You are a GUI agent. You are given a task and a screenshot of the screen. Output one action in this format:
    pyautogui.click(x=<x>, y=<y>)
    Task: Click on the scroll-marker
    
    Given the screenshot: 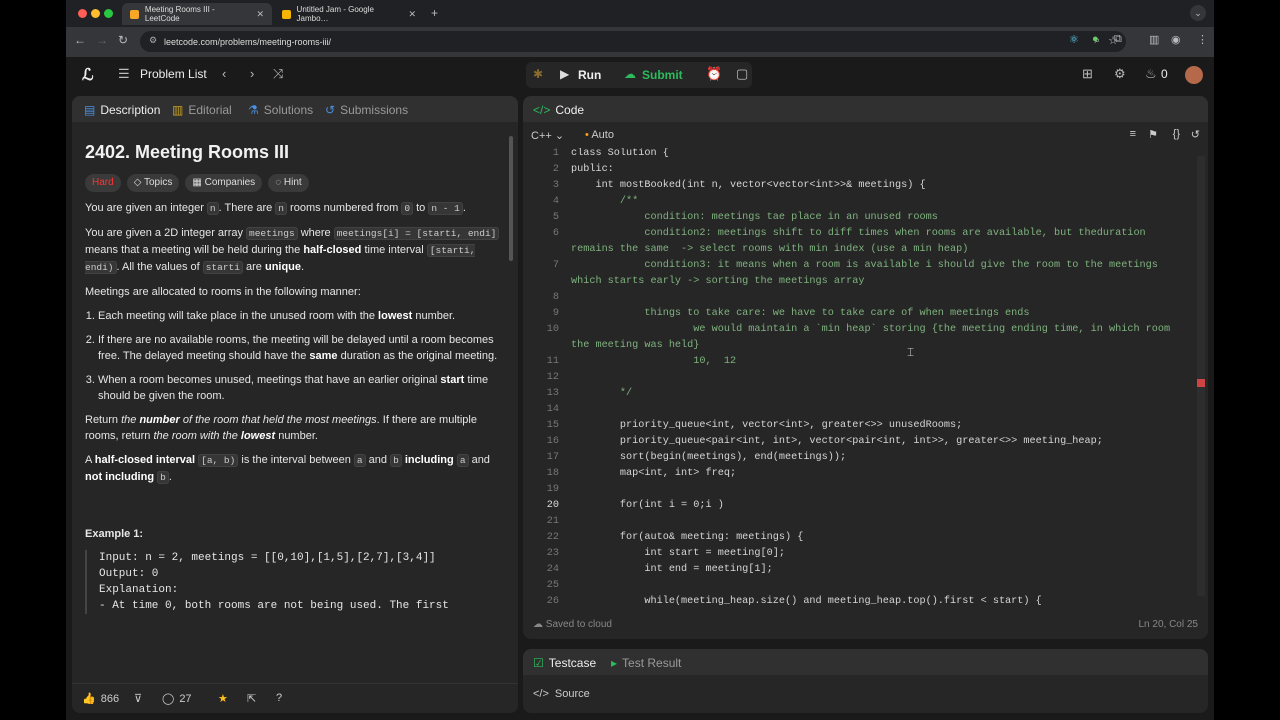 What is the action you would take?
    pyautogui.click(x=1201, y=383)
    